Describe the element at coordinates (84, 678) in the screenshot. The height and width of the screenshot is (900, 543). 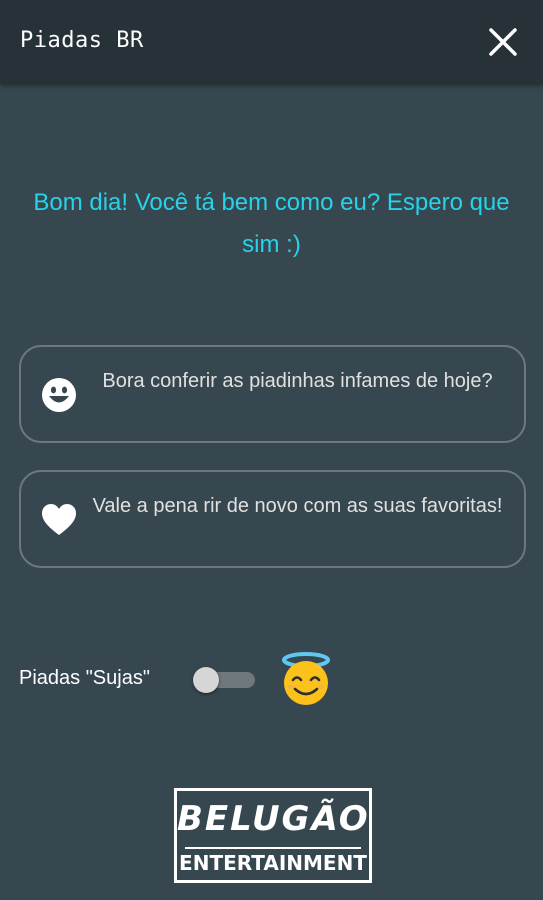
I see `dirty-jokes-label: Piadas "Sujas"` at that location.